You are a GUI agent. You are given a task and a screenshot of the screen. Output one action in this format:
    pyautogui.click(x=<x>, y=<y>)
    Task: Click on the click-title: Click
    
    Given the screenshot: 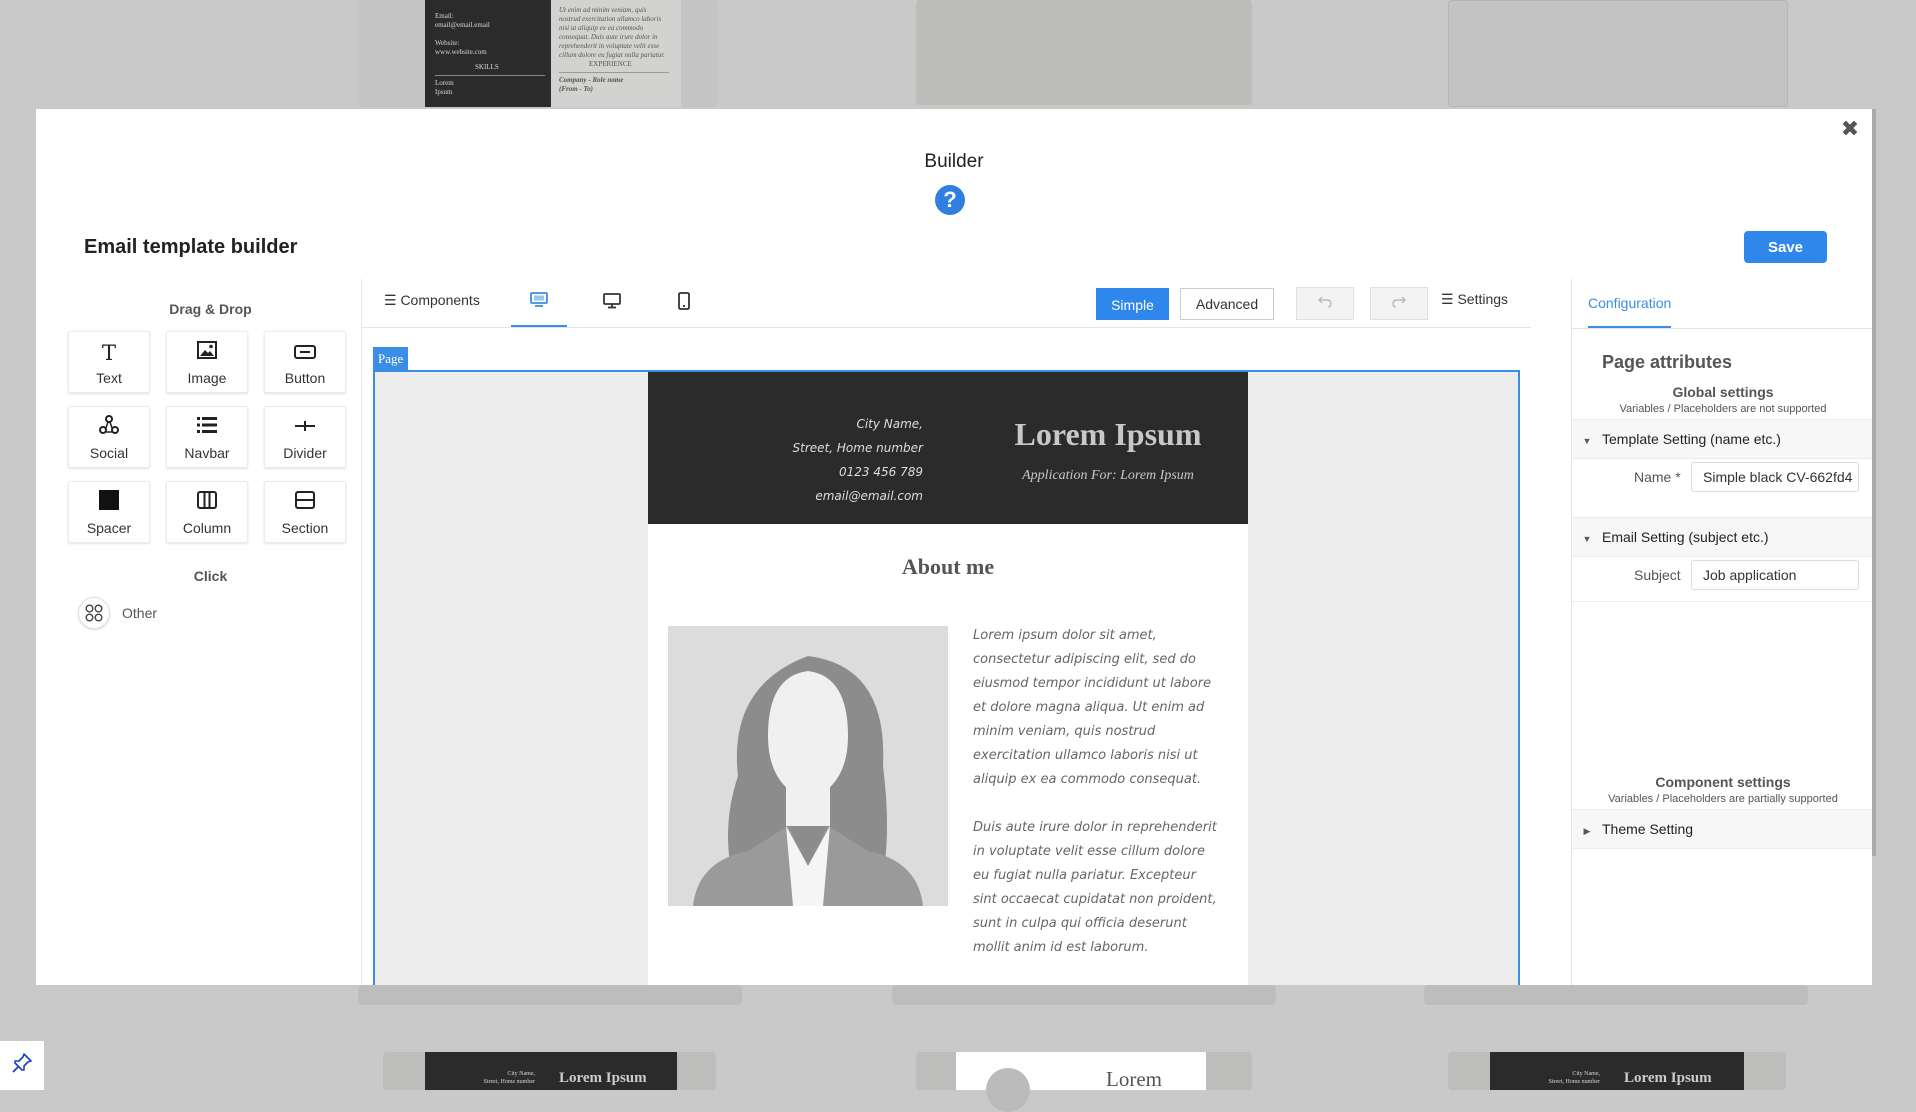 What is the action you would take?
    pyautogui.click(x=210, y=576)
    